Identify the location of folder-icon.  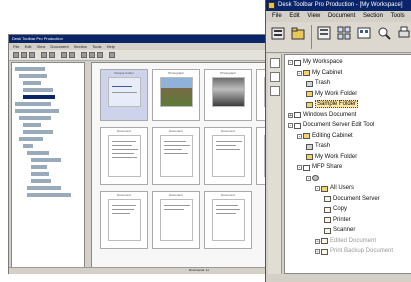
(309, 94).